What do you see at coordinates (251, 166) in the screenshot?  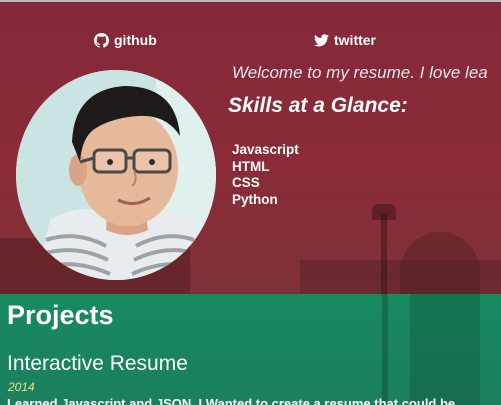 I see `skill-item: HTML` at bounding box center [251, 166].